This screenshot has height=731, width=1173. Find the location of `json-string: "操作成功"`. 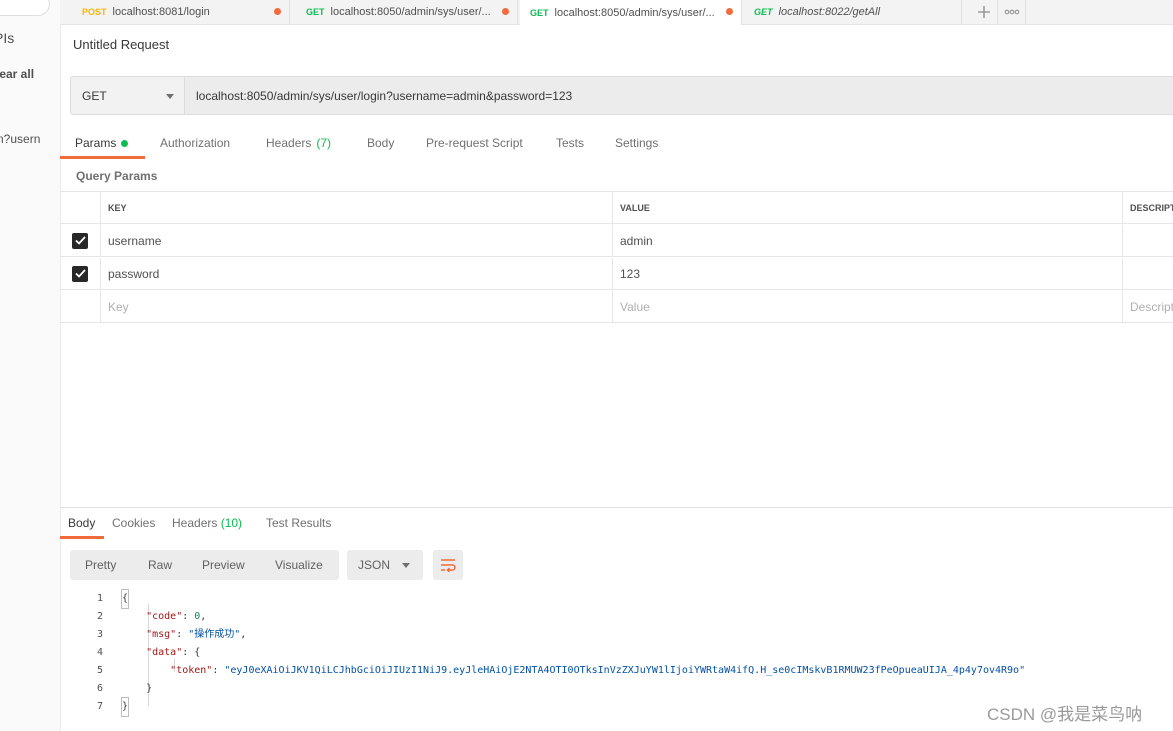

json-string: "操作成功" is located at coordinates (214, 634).